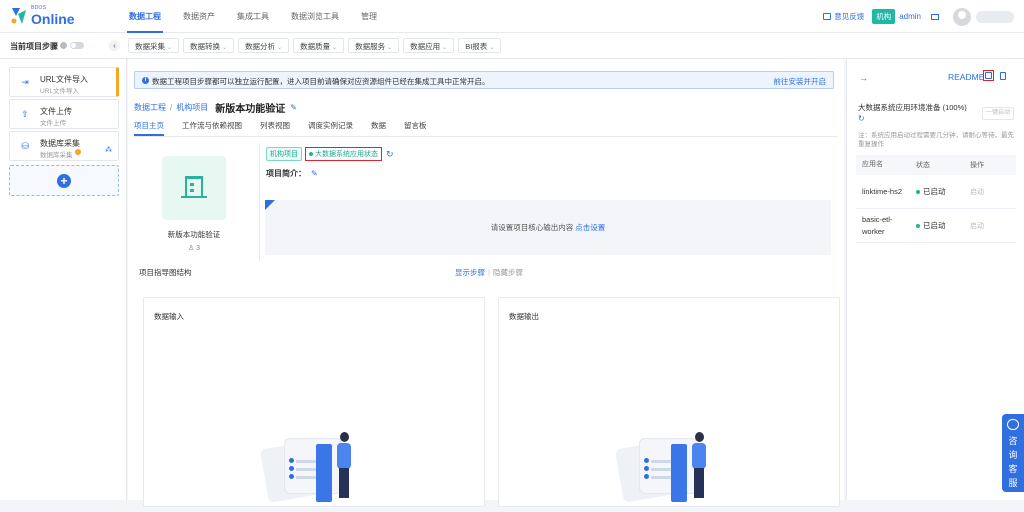 The height and width of the screenshot is (512, 1024). Describe the element at coordinates (590, 227) in the screenshot. I see `set-output-link: 点击设置` at that location.